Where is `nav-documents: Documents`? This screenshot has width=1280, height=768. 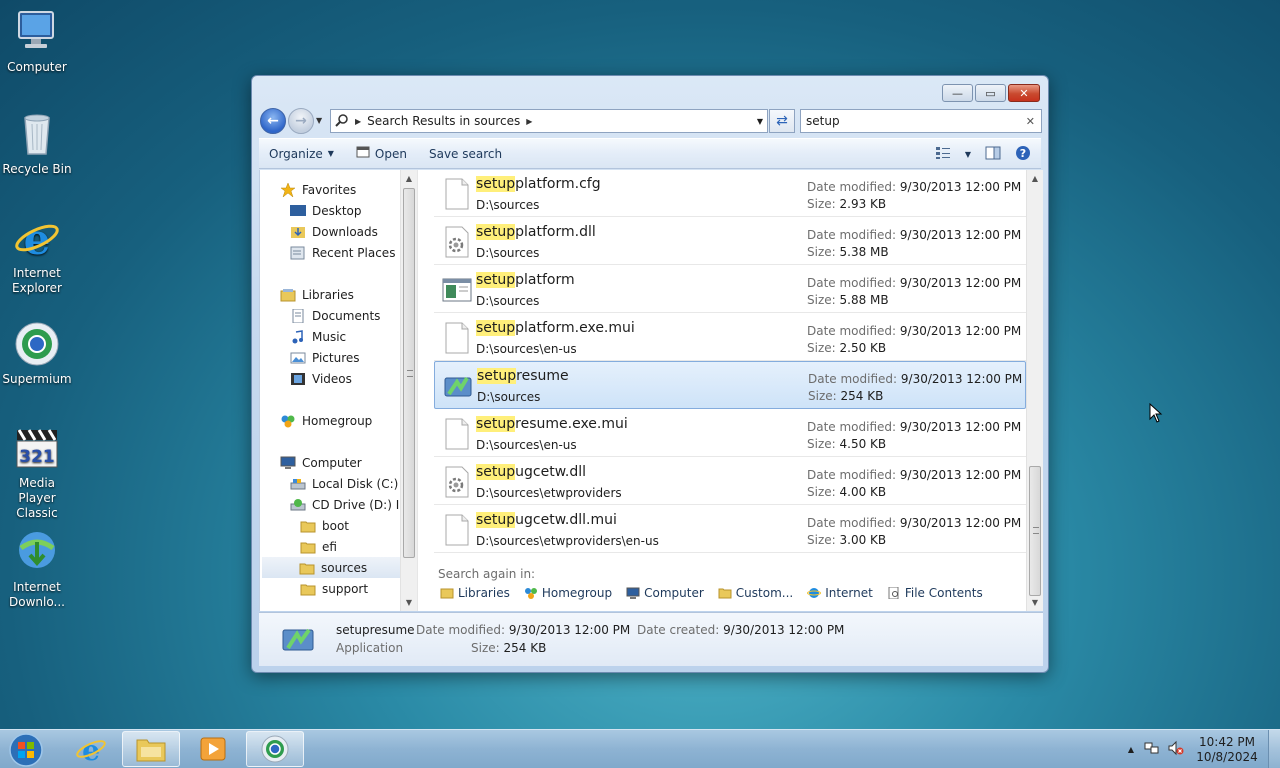
nav-documents: Documents is located at coordinates (335, 315).